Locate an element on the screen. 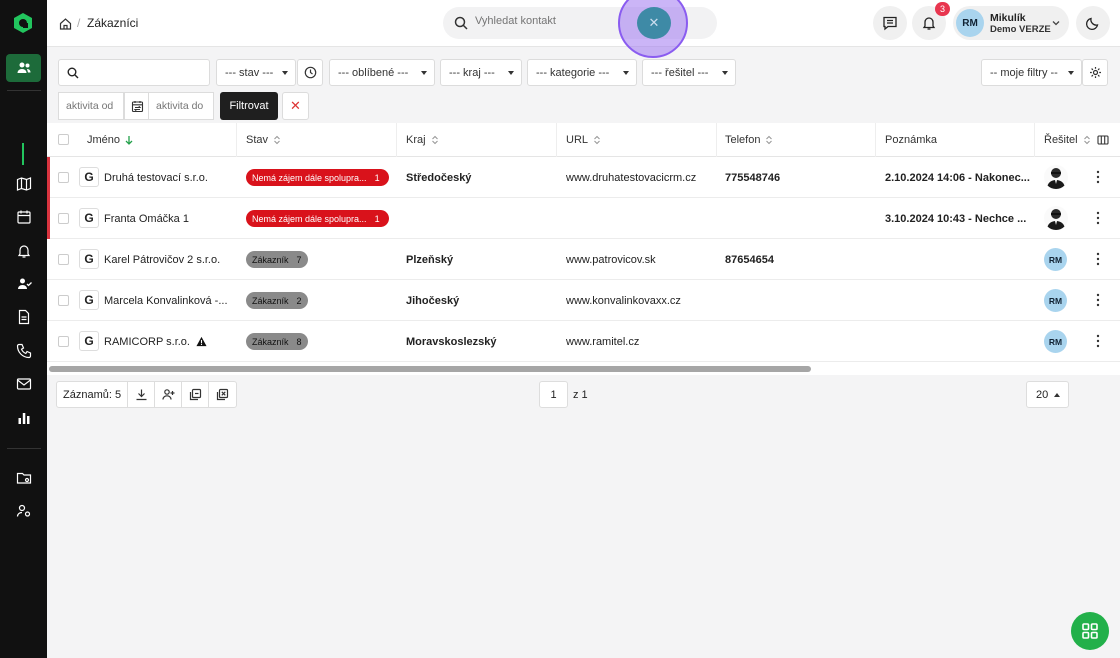 Image resolution: width=1120 pixels, height=658 pixels. phone-cell: 775548746 is located at coordinates (752, 177).